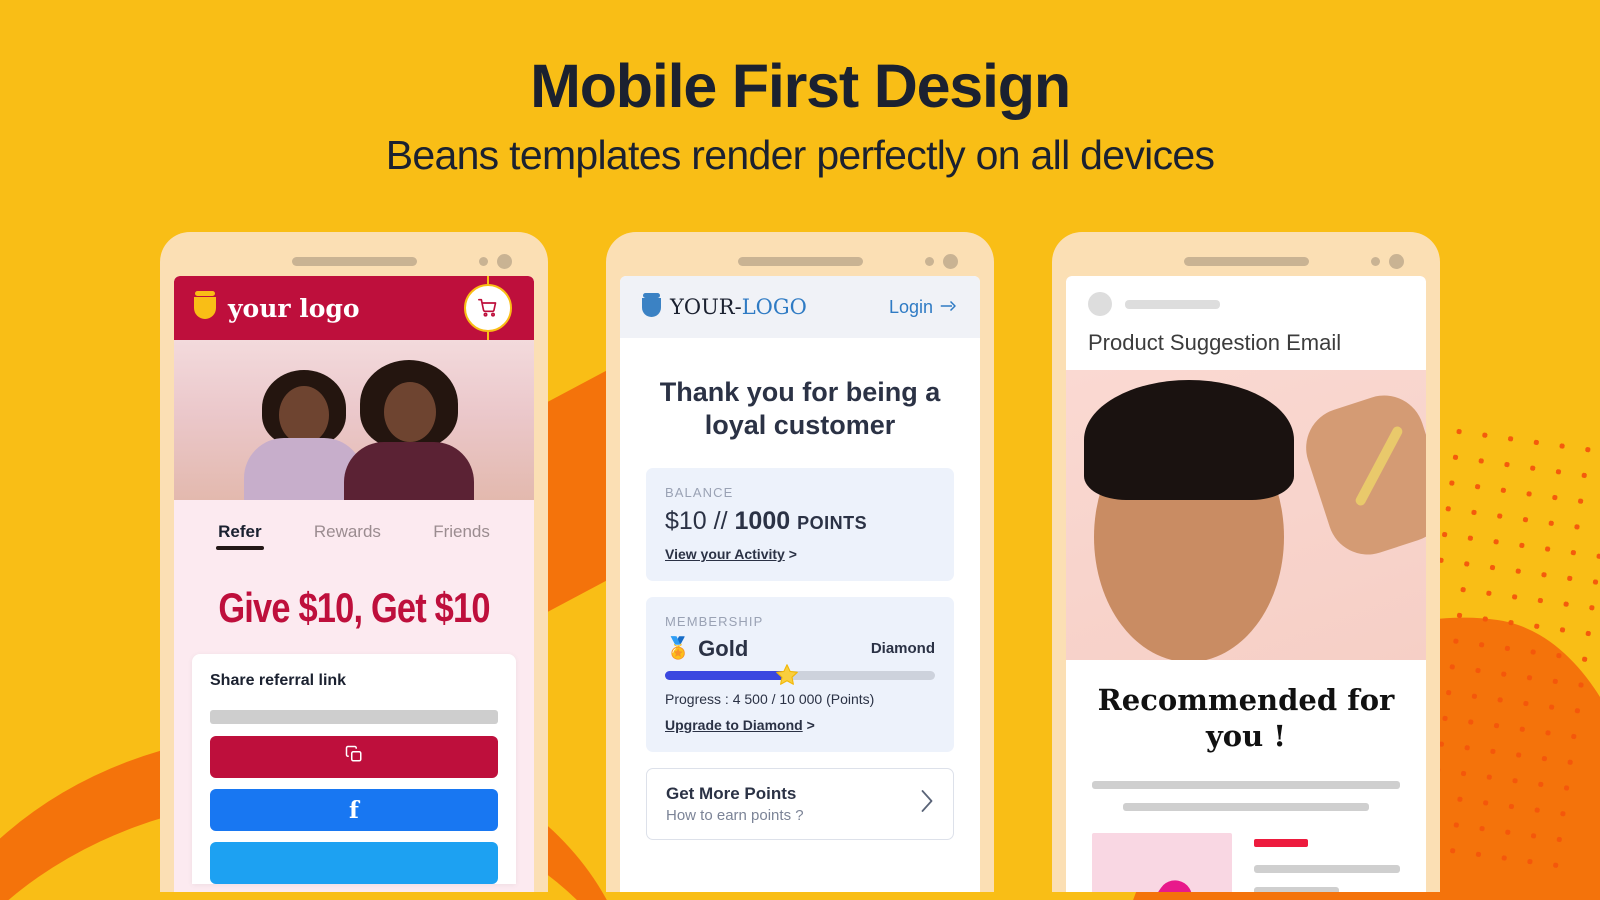  I want to click on next-tier-label: Diamond, so click(902, 649).